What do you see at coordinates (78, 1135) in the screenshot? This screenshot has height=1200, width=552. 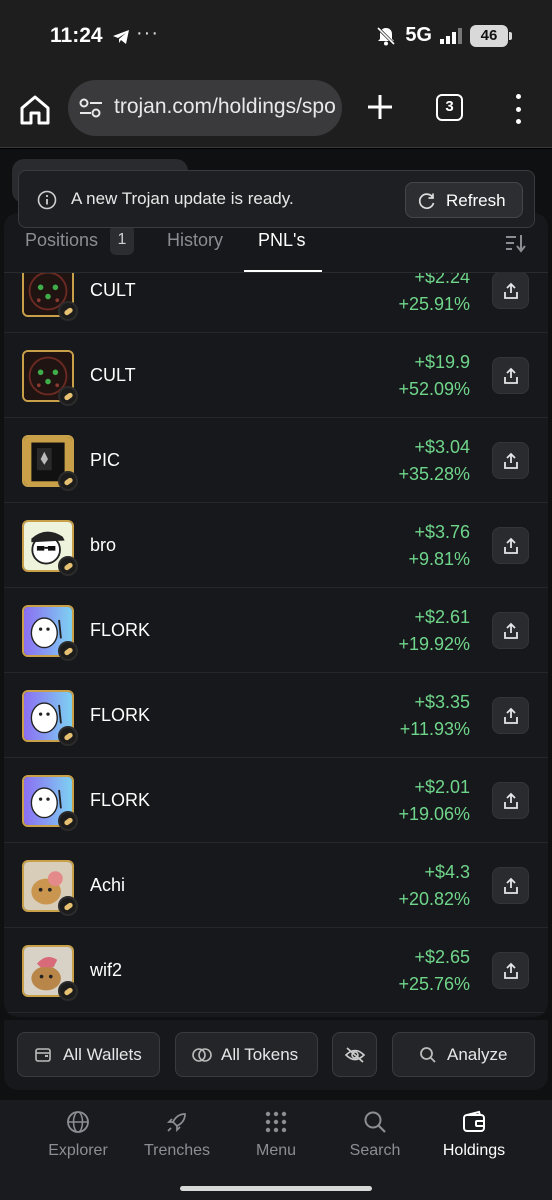 I see `nav-explorer: Explorer` at bounding box center [78, 1135].